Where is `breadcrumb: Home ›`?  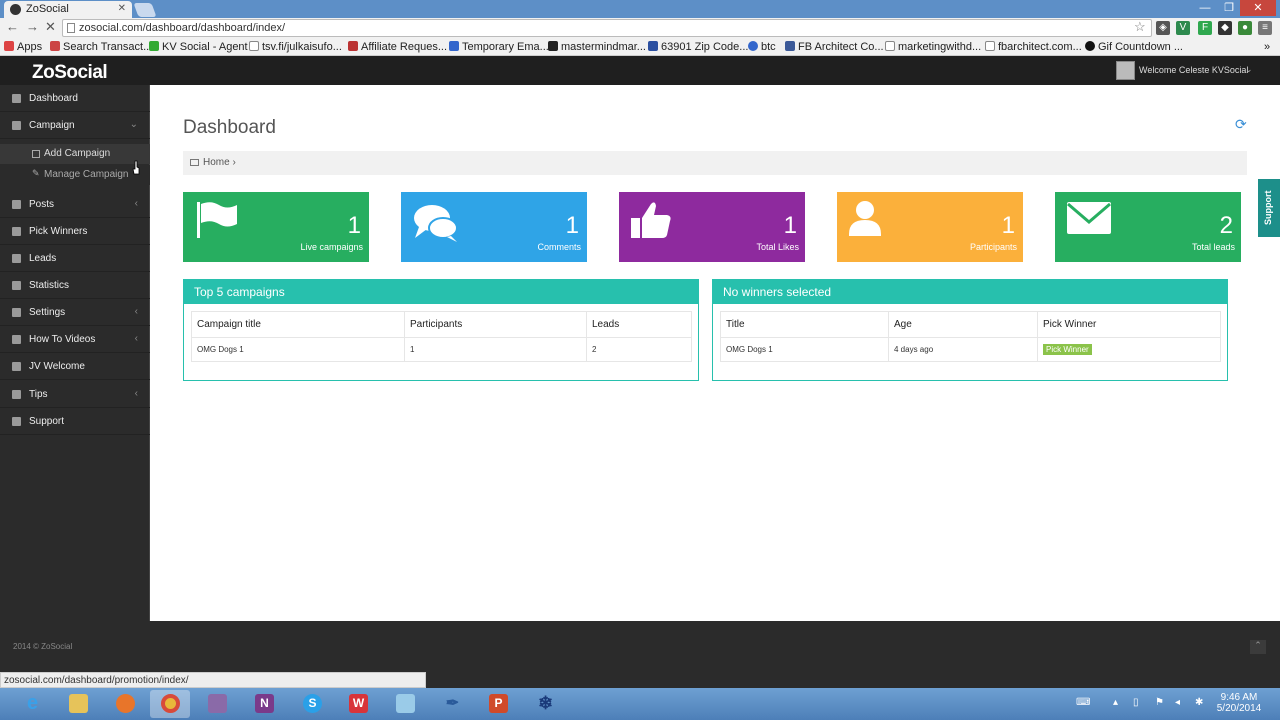
breadcrumb: Home › is located at coordinates (715, 163).